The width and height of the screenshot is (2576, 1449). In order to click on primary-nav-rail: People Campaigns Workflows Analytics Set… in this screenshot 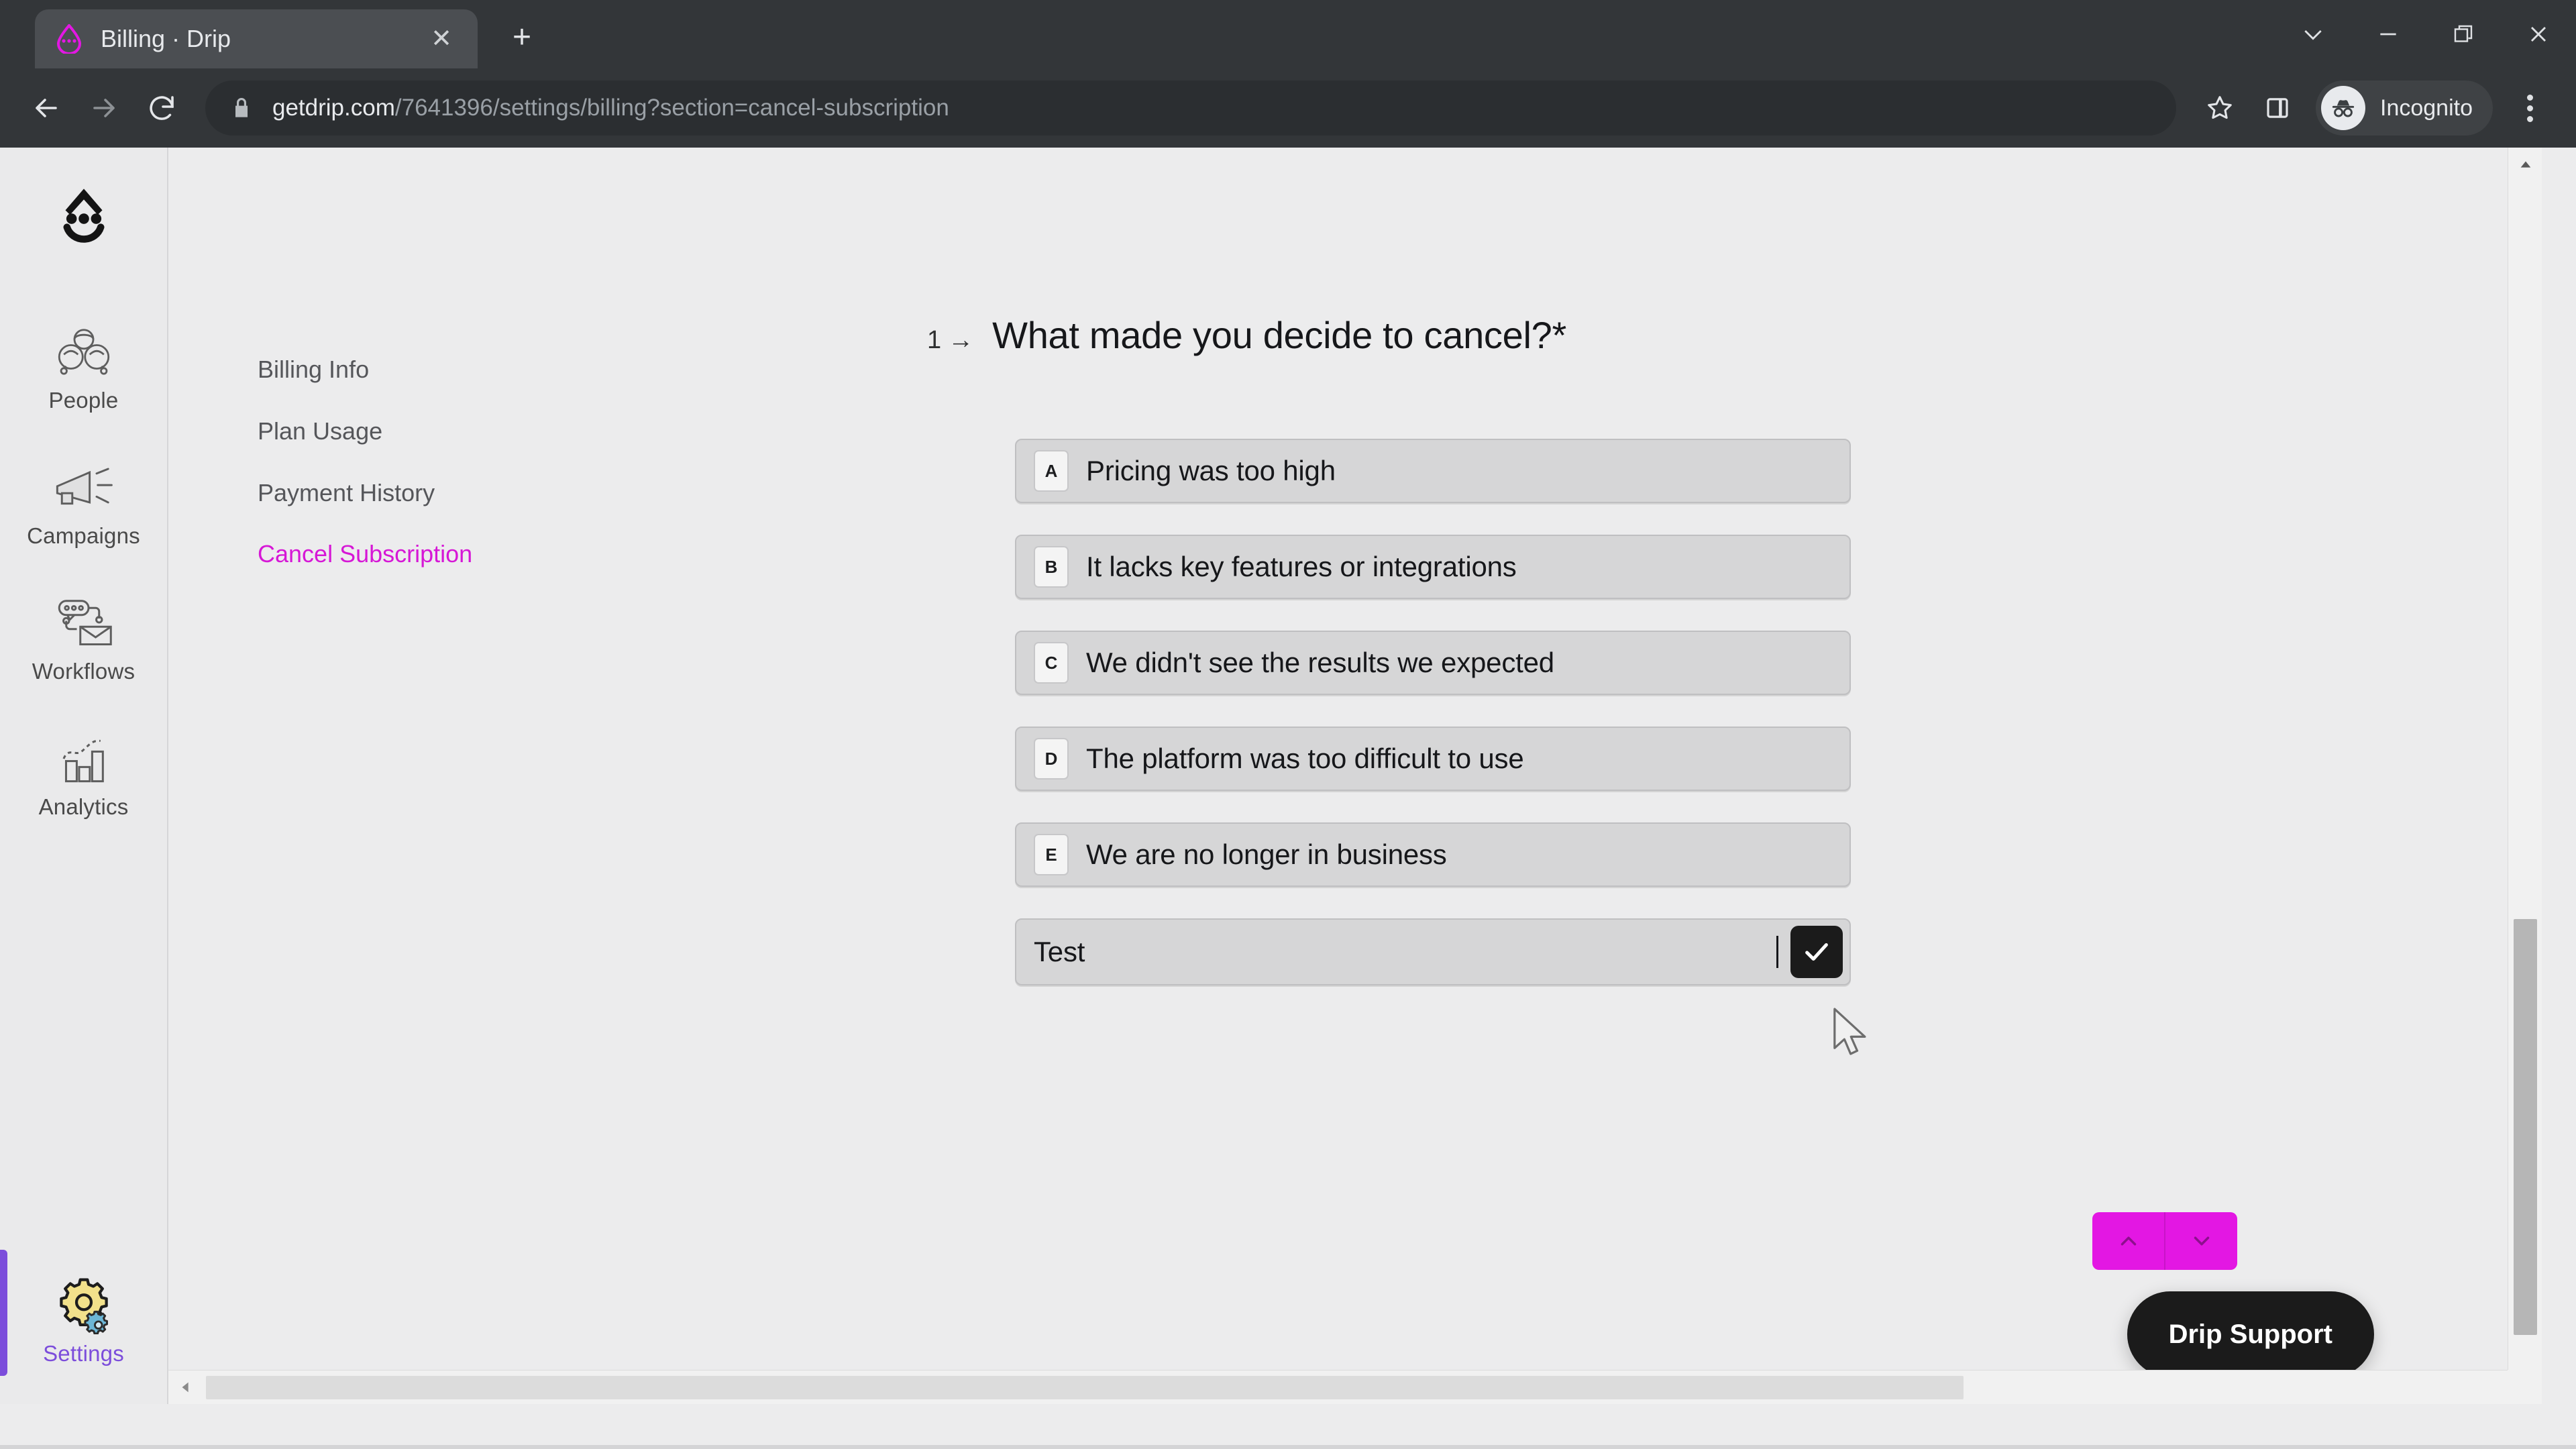, I will do `click(84, 776)`.